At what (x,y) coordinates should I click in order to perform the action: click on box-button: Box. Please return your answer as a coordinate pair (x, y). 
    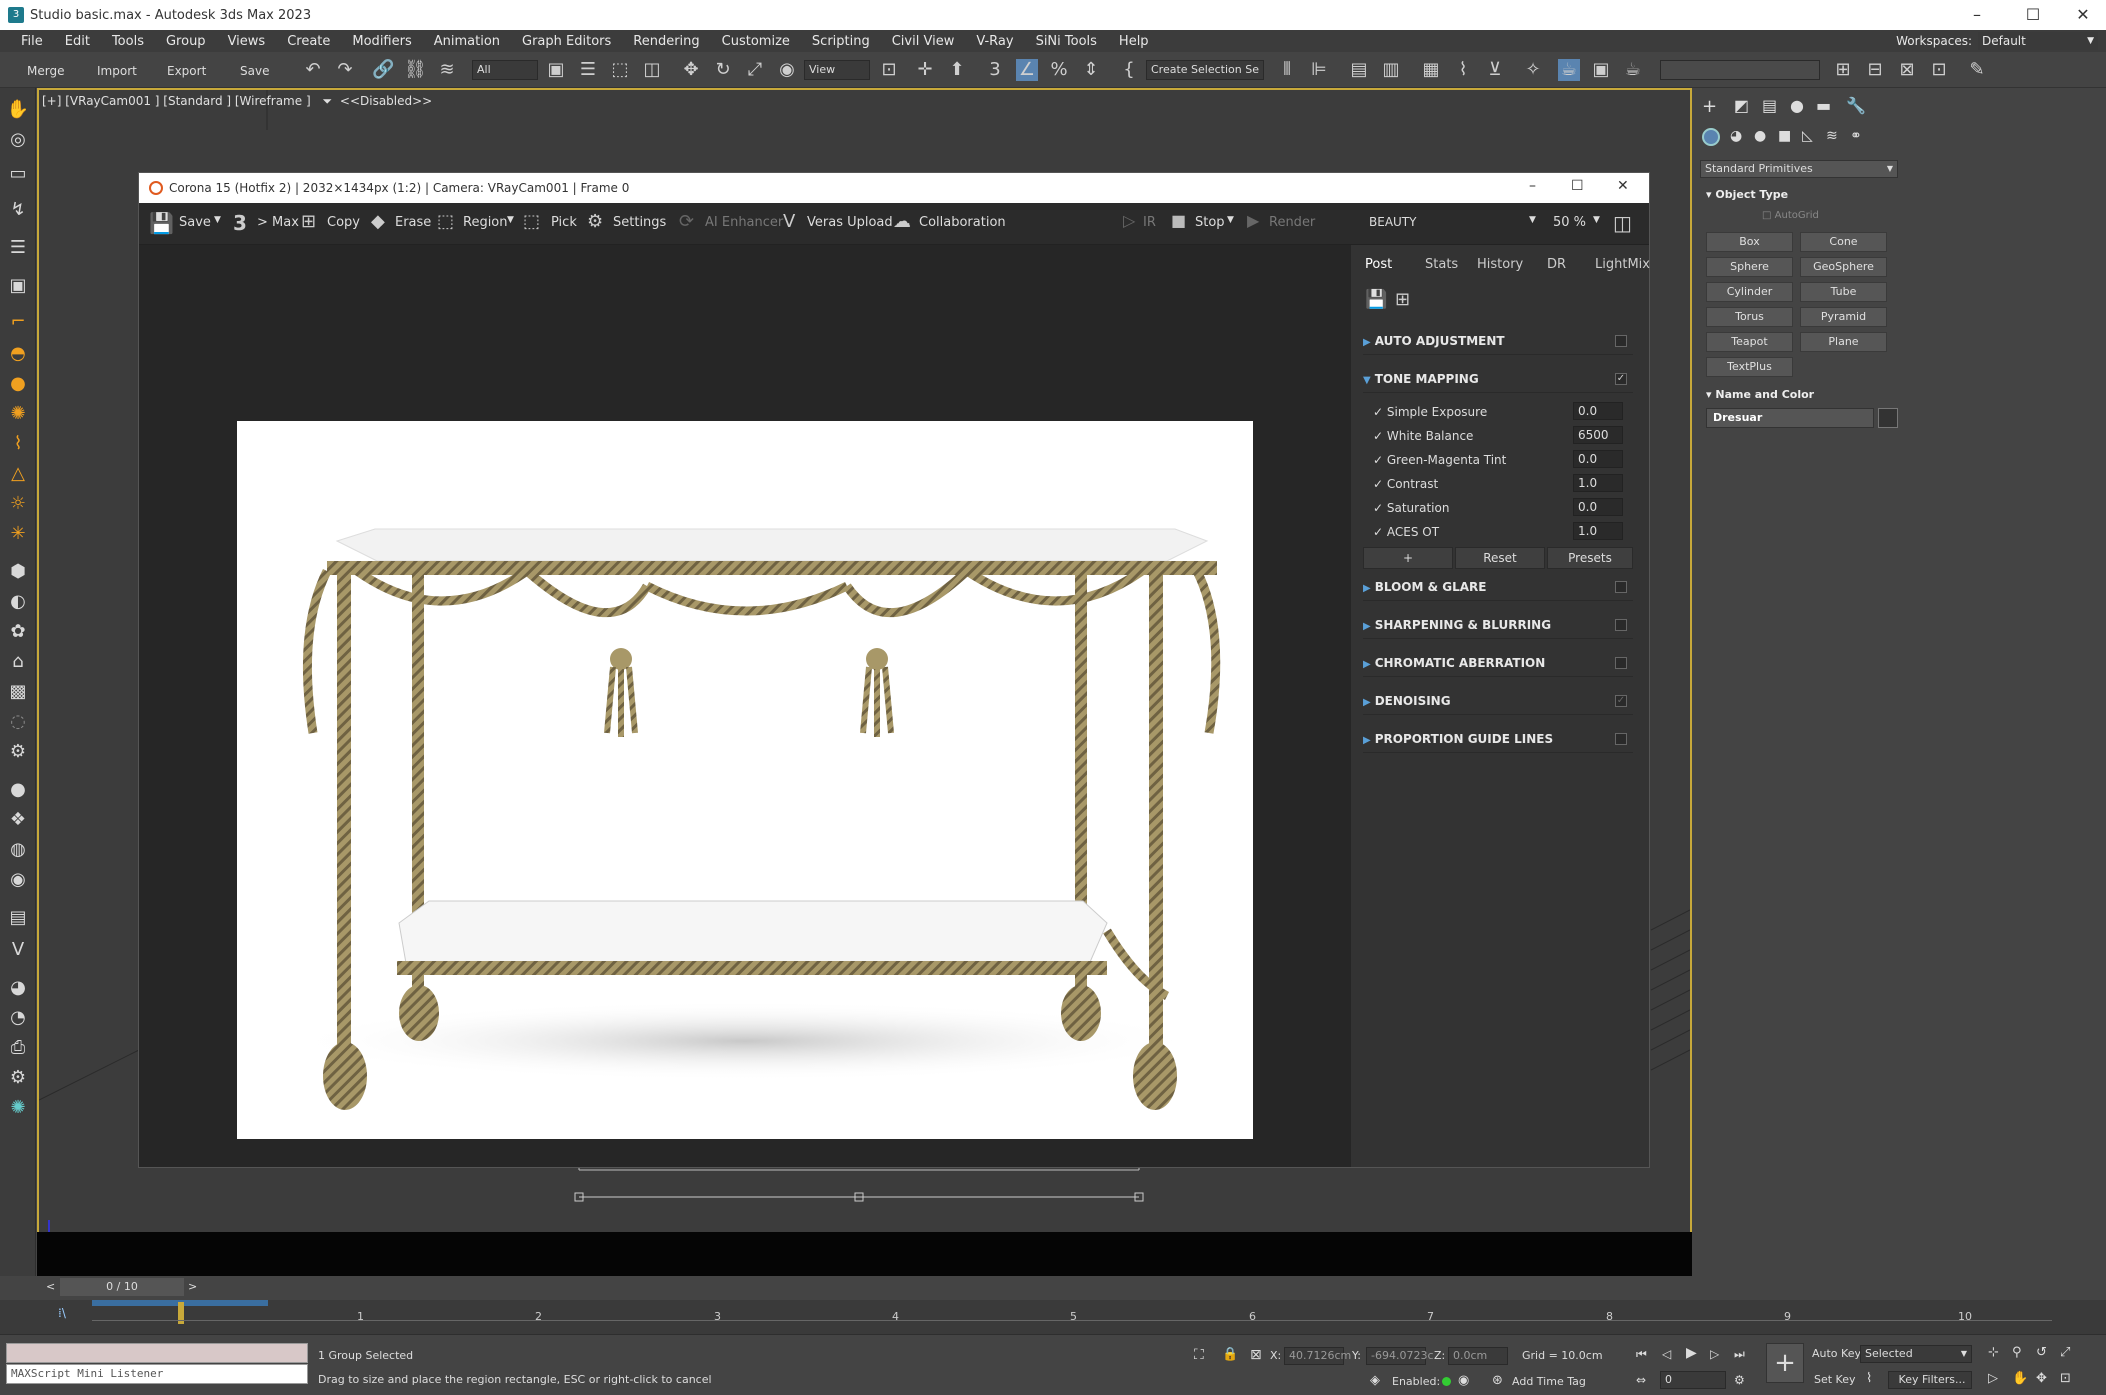
    Looking at the image, I should click on (1749, 242).